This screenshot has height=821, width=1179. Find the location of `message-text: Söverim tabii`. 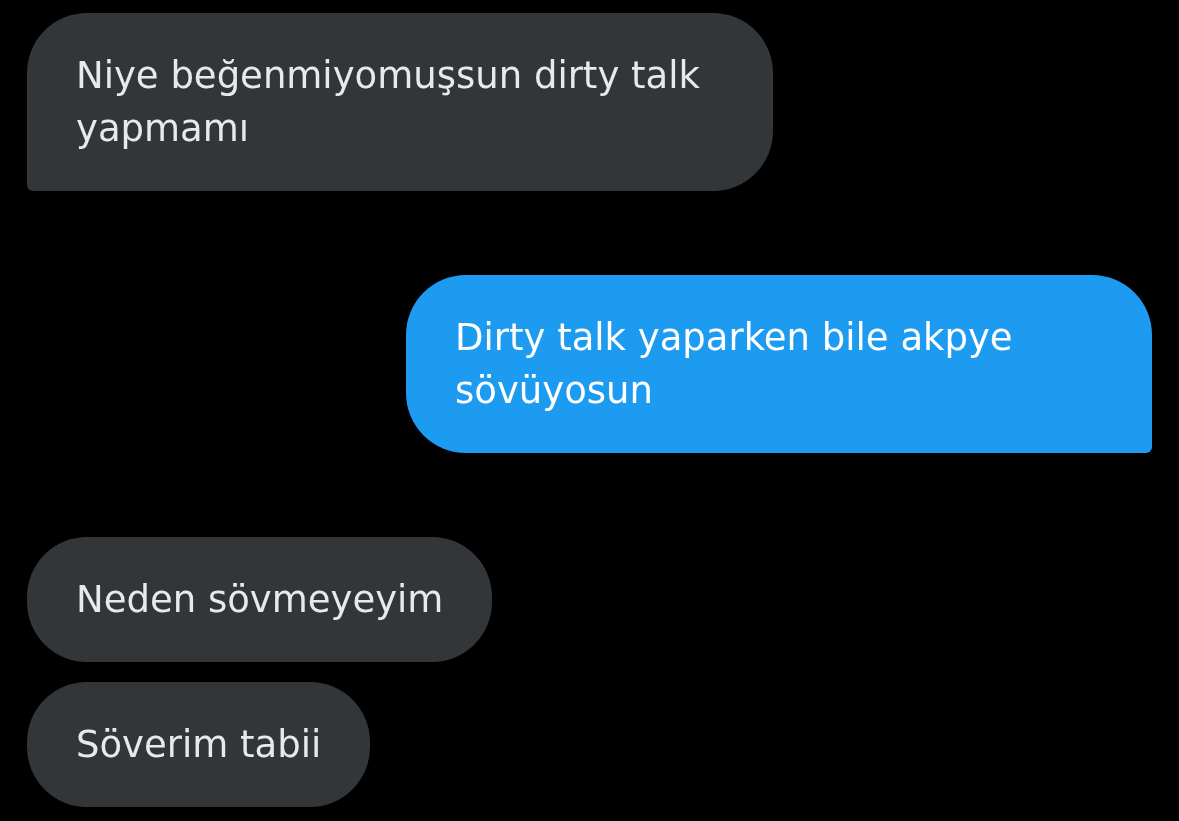

message-text: Söverim tabii is located at coordinates (199, 745).